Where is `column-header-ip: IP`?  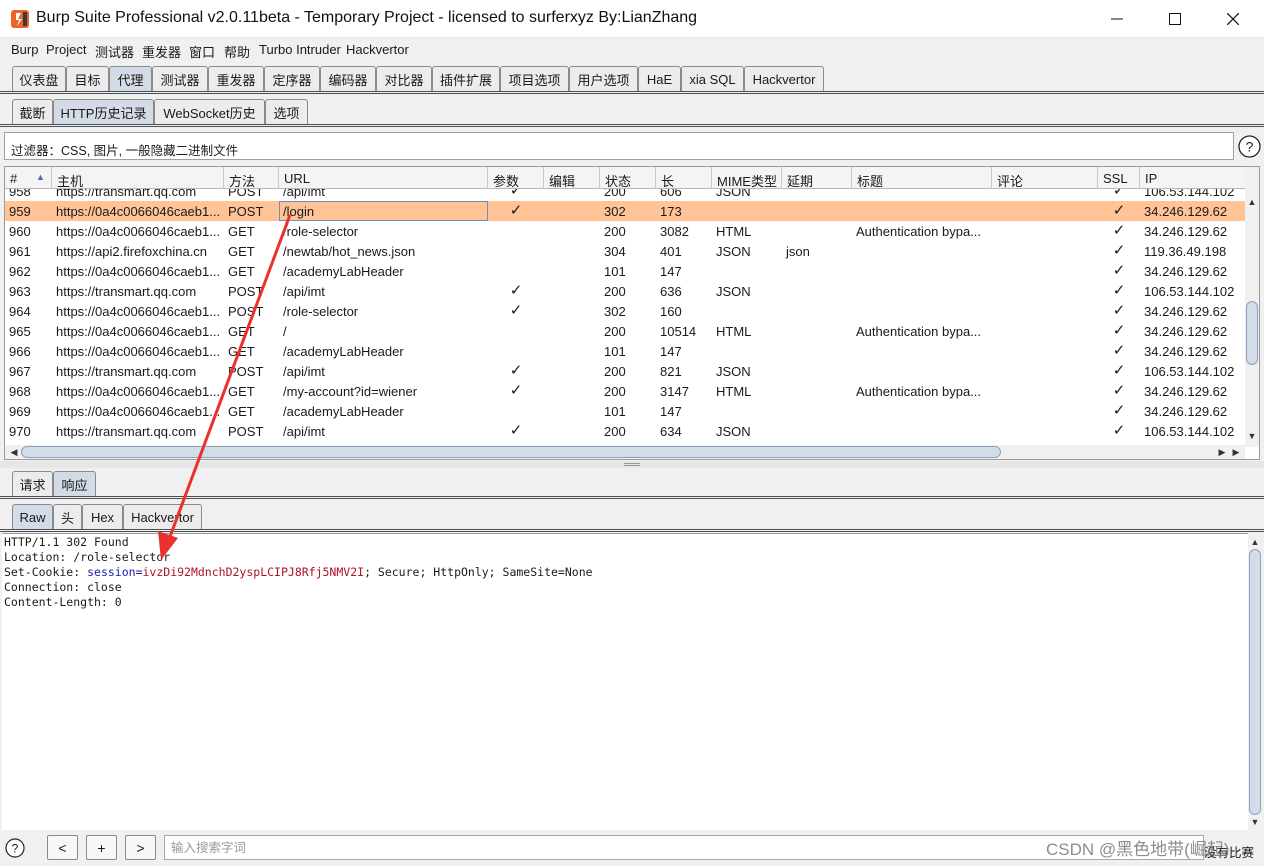
column-header-ip: IP is located at coordinates (1192, 178).